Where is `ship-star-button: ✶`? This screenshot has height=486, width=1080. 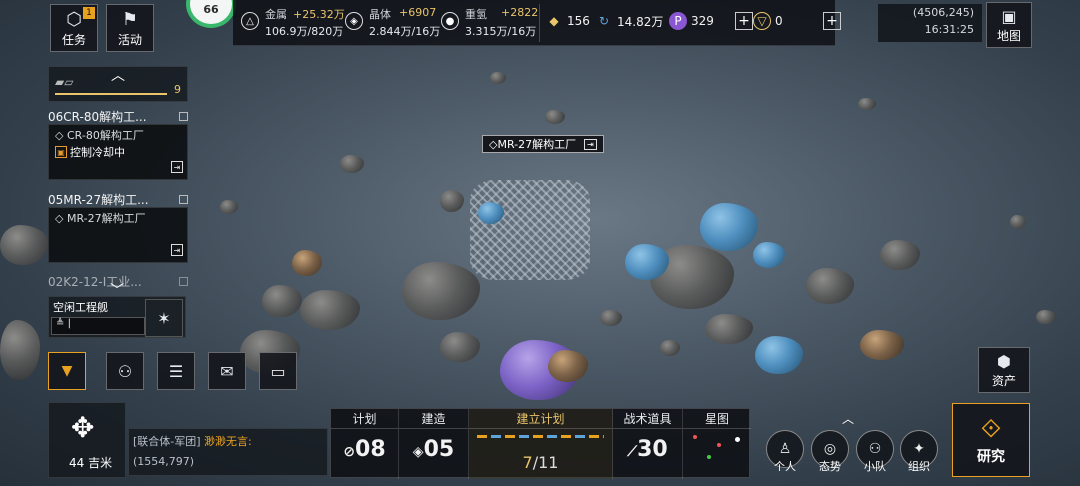 ship-star-button: ✶ is located at coordinates (164, 318).